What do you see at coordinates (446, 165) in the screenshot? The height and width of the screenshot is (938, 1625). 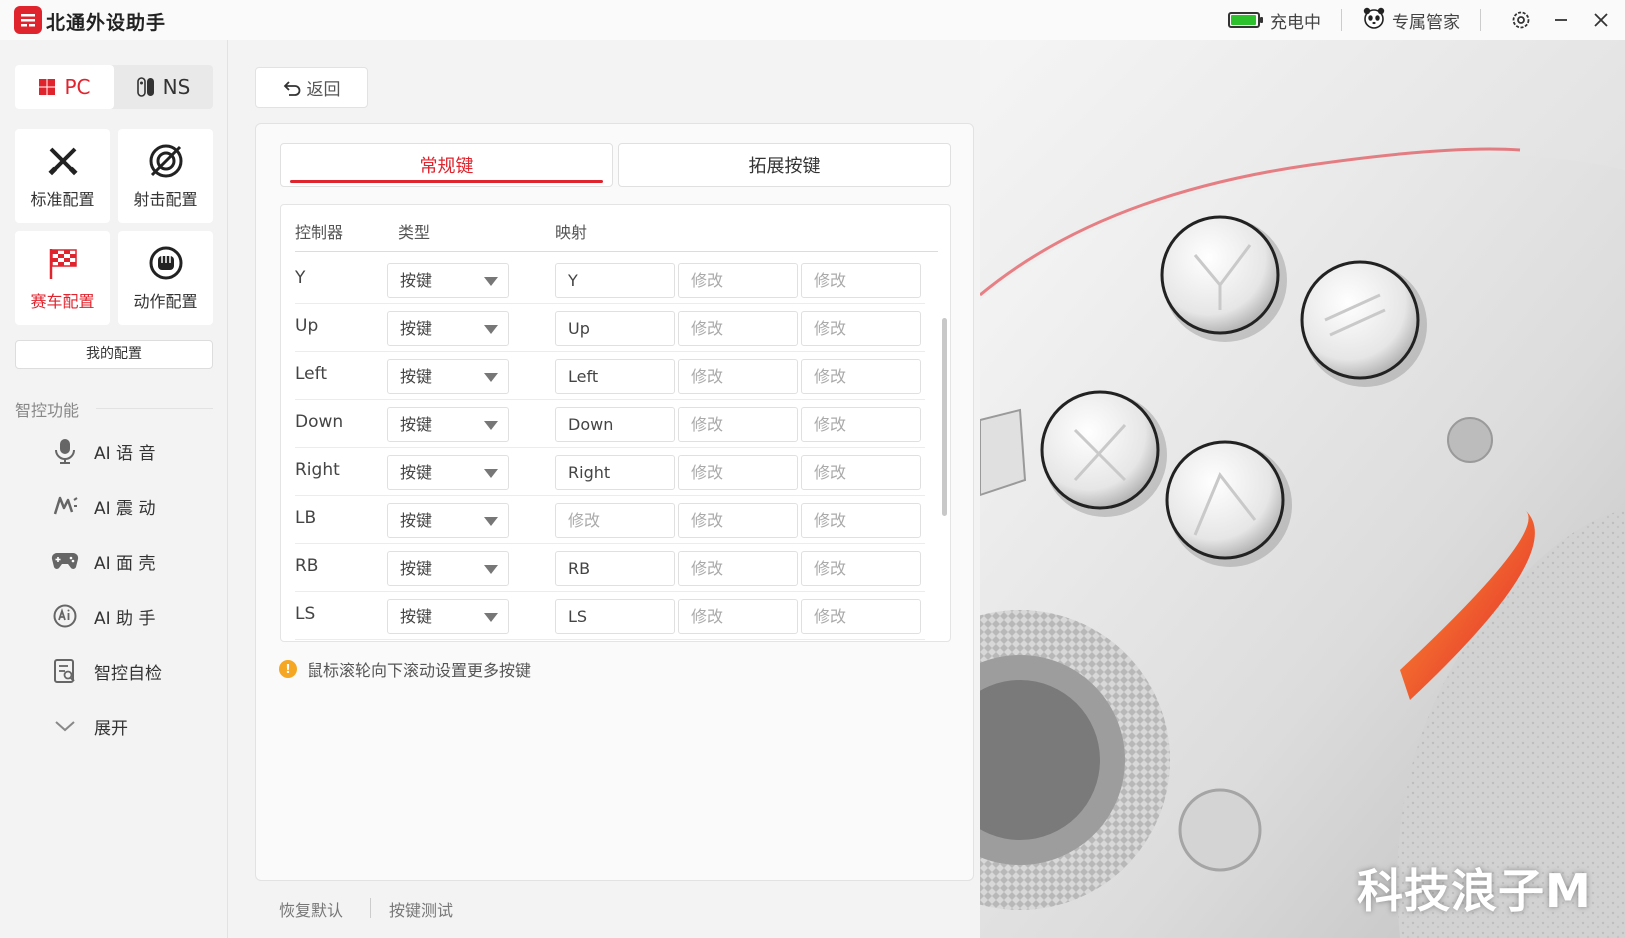 I see `tab-regular-keys: 常规键` at bounding box center [446, 165].